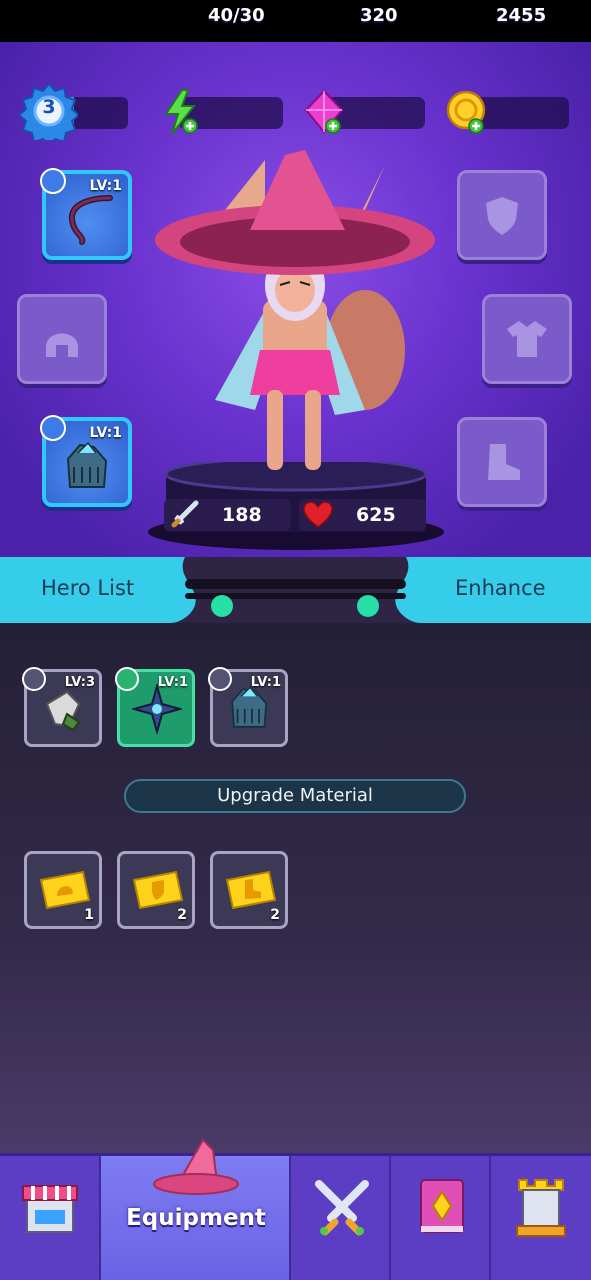 This screenshot has height=1280, width=591. What do you see at coordinates (248, 707) in the screenshot?
I see `equipment-card-armored-glove: LV:1` at bounding box center [248, 707].